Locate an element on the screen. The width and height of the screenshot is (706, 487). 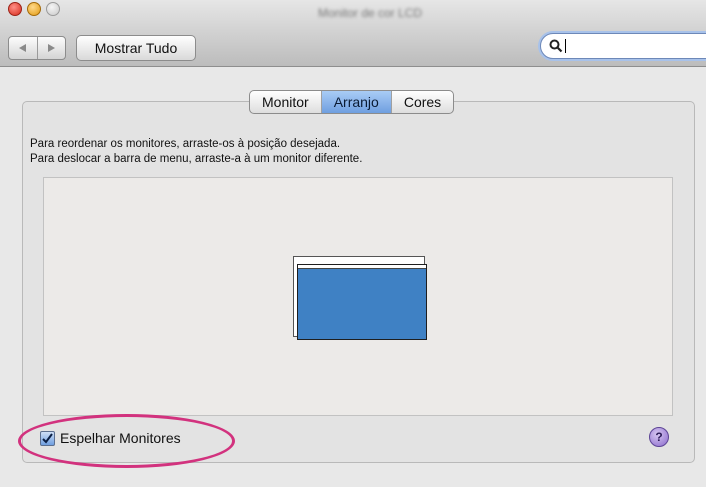
title-toolbar: Monitor de cor LCD Mostrar Tudo is located at coordinates (353, 33).